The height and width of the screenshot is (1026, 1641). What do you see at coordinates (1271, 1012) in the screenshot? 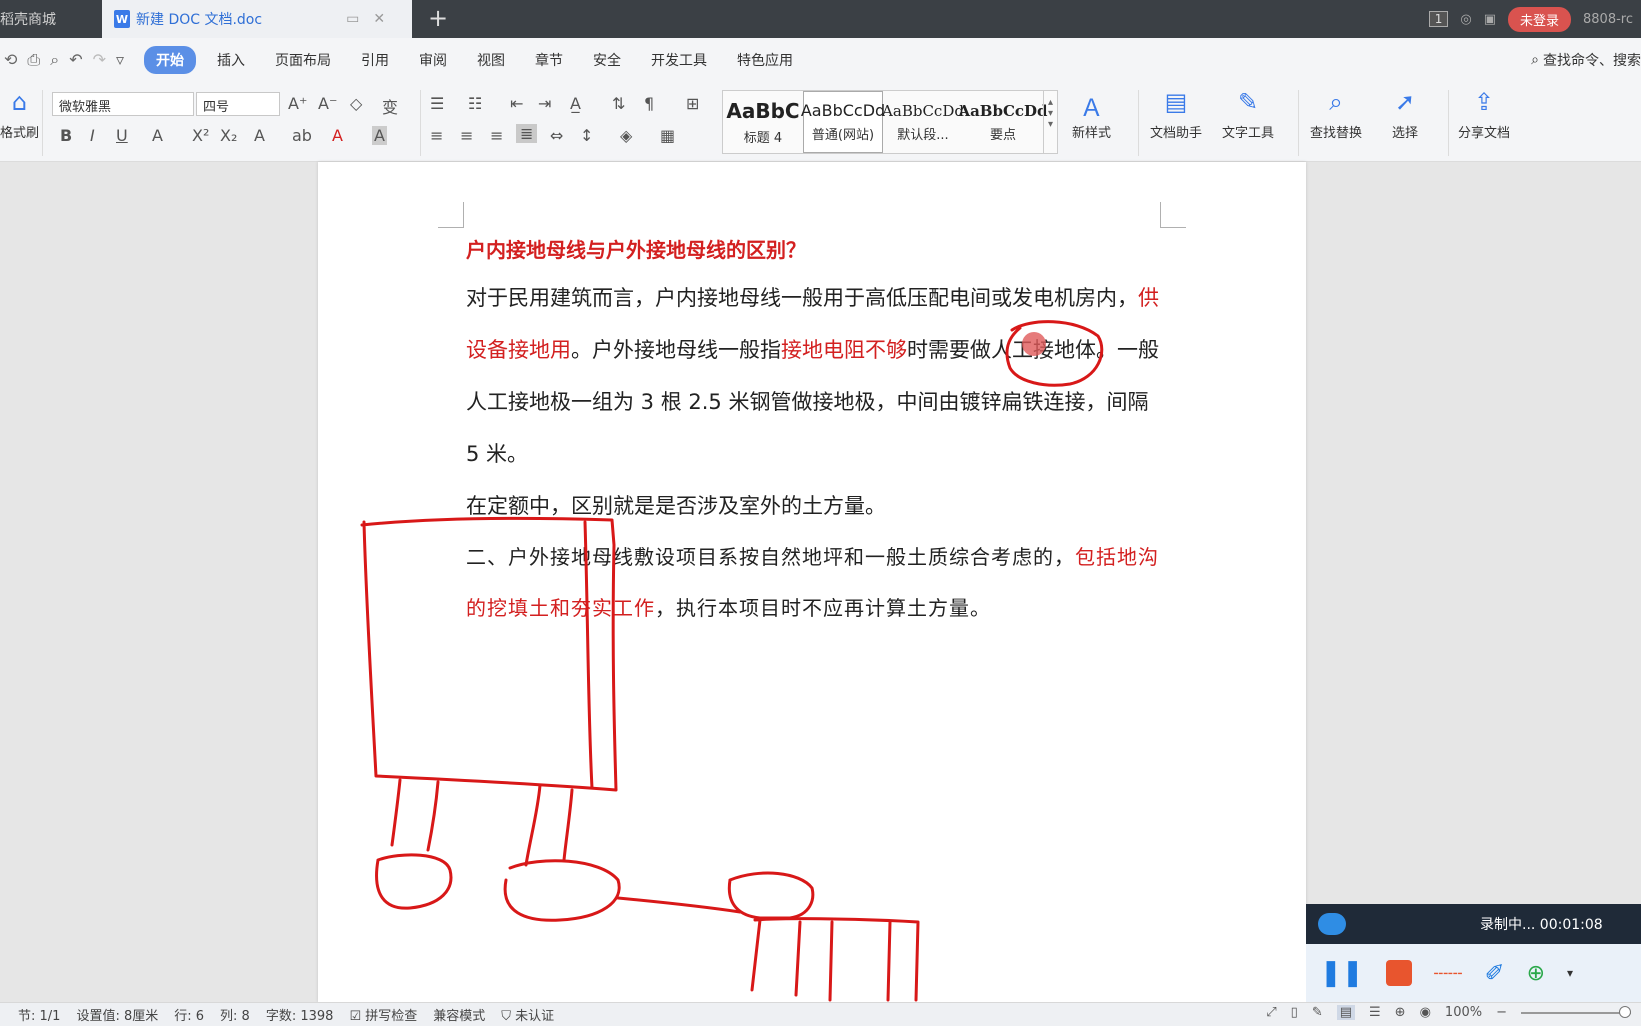
I see `fullscreen-icon: ⤢` at bounding box center [1271, 1012].